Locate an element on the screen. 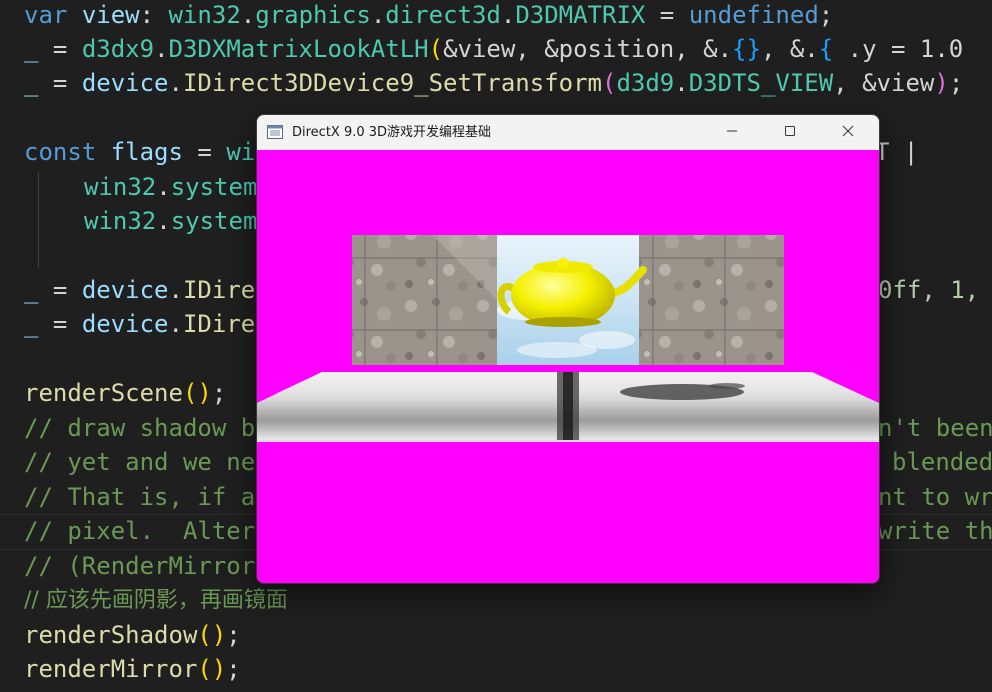  window-titlebar: DirectX 9.0 3D游戏开发编程基础 is located at coordinates (568, 132).